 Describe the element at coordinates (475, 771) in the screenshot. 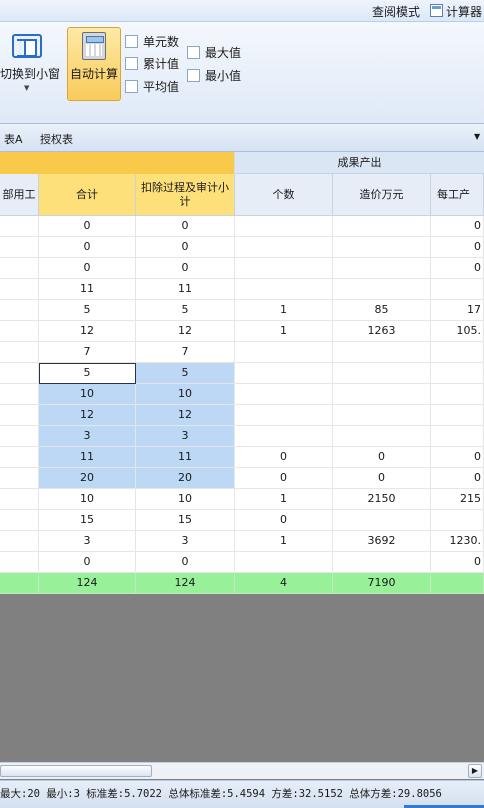

I see `scroll-right-icon: ▶` at that location.